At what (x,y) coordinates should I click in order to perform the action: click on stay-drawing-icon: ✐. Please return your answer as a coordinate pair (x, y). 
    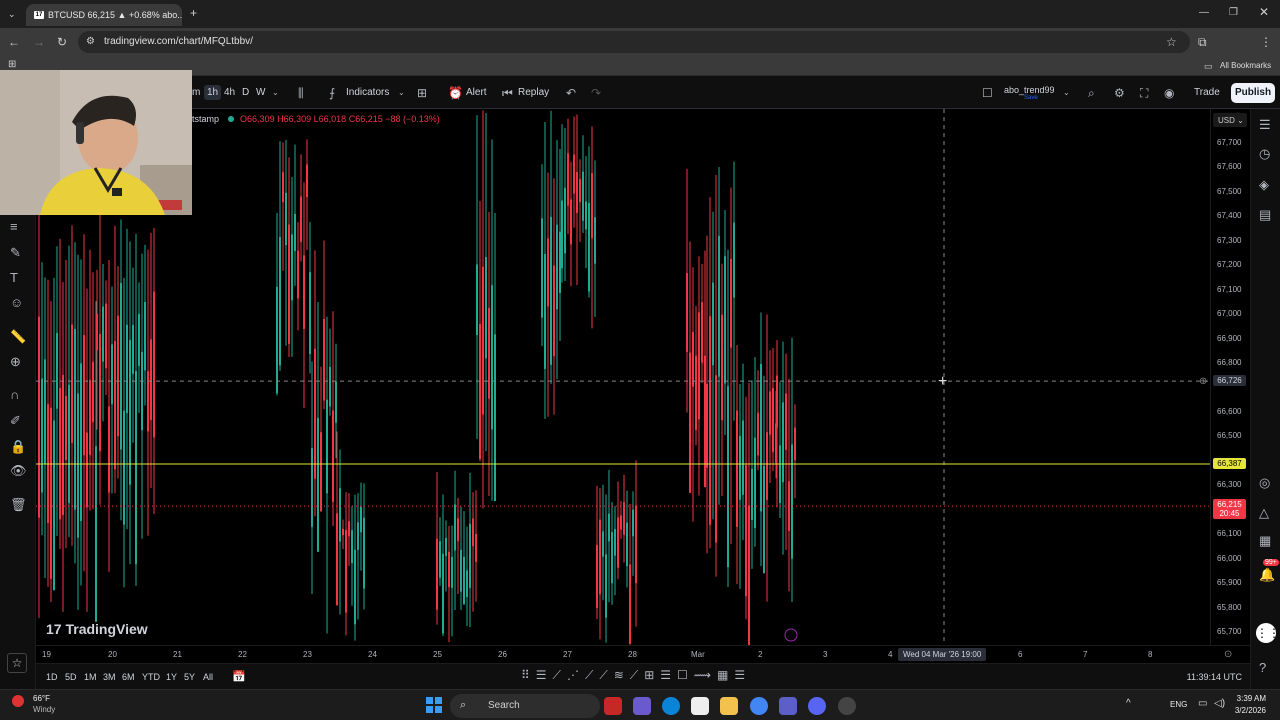
    Looking at the image, I should click on (15, 421).